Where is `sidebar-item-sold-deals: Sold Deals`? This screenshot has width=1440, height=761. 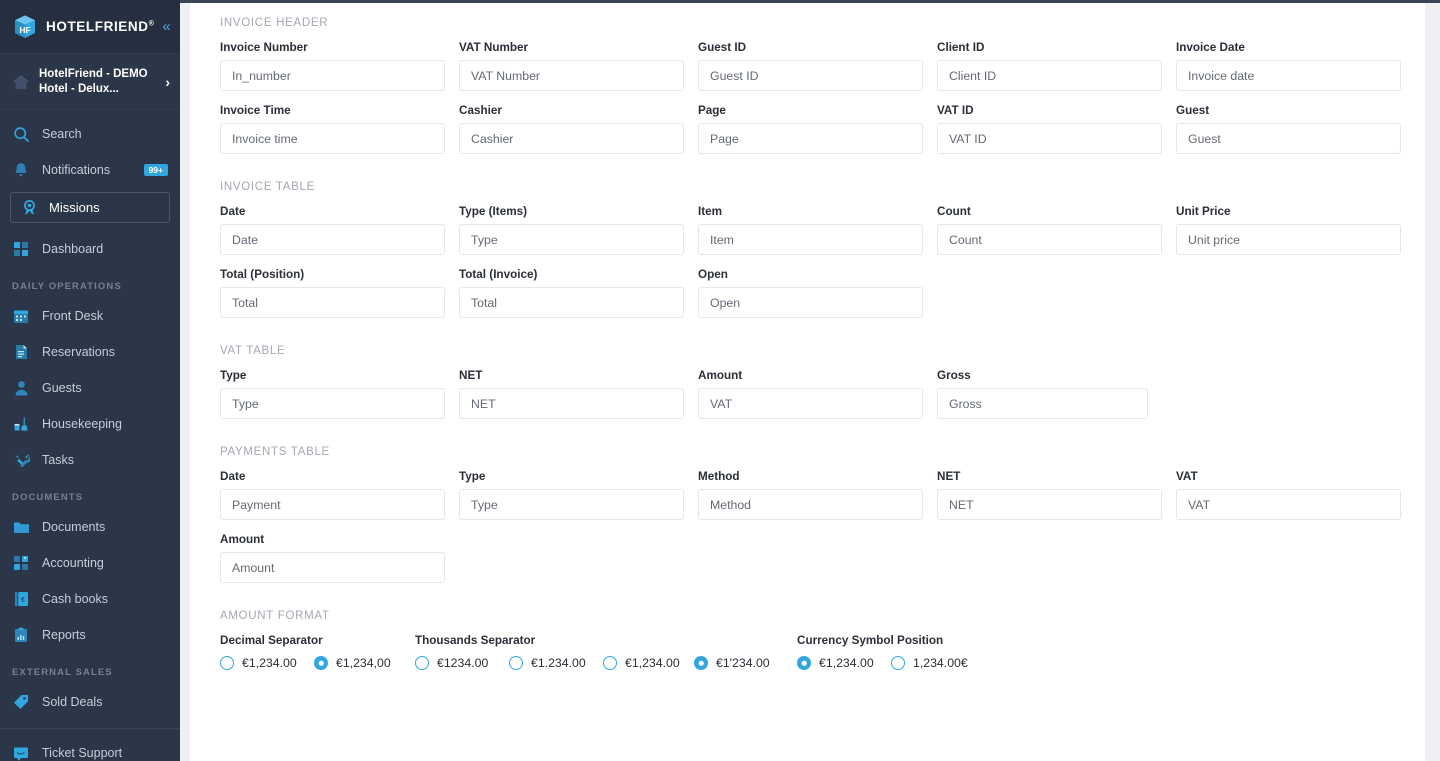
sidebar-item-sold-deals: Sold Deals is located at coordinates (90, 702).